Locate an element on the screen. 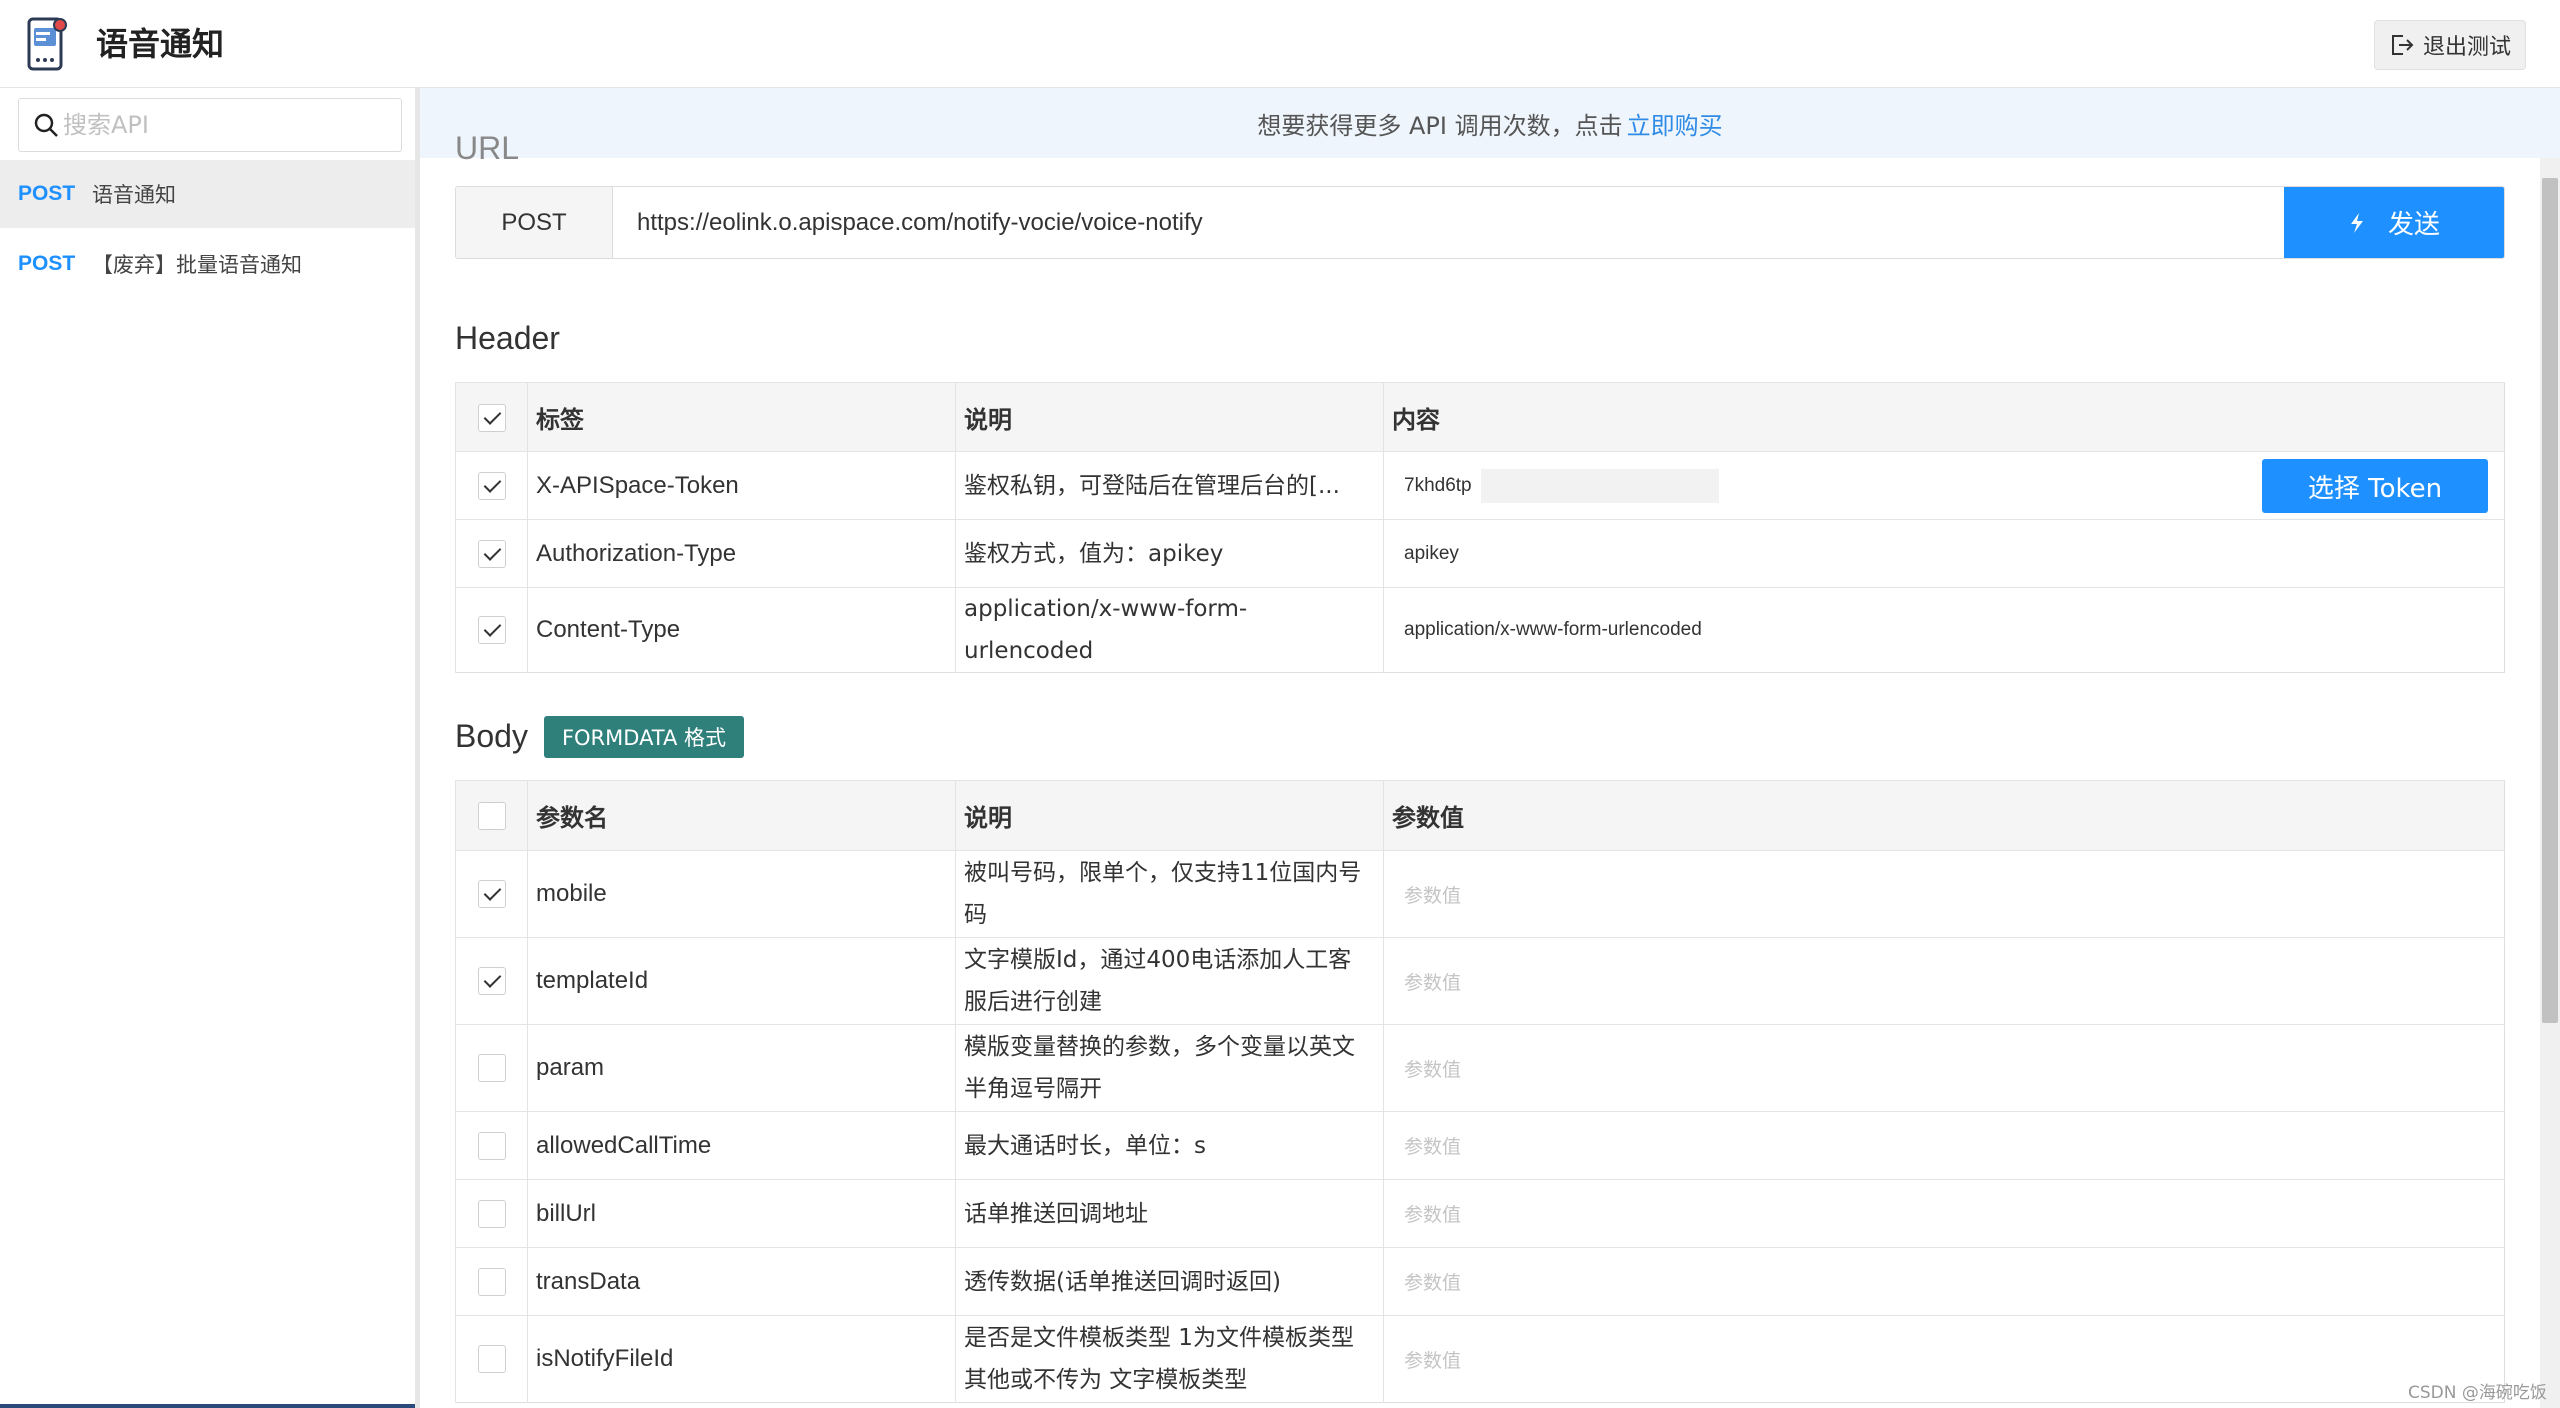  header-value-cell: 7khd6tp ifn6l 选择 Token is located at coordinates (1944, 485).